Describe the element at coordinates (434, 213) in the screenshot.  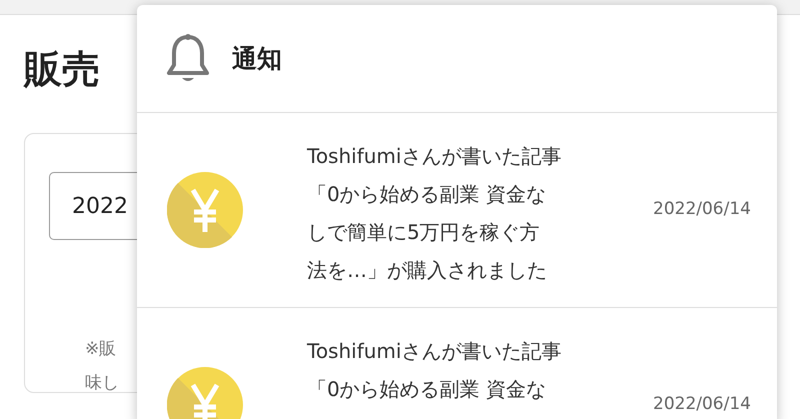
I see `notification-message: Toshifumiさんが書いた記事 「0から始める副業 資金な しで簡単に5万円を稼ぐ方 法を…」が購入されました` at that location.